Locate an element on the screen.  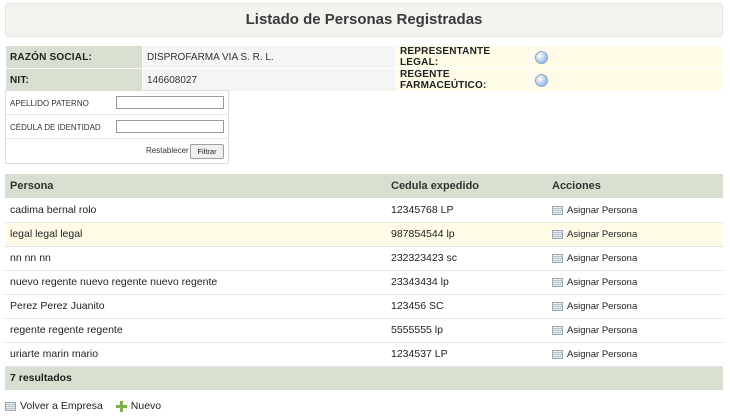
column-header-cedula: Cedula expedido is located at coordinates (466, 186).